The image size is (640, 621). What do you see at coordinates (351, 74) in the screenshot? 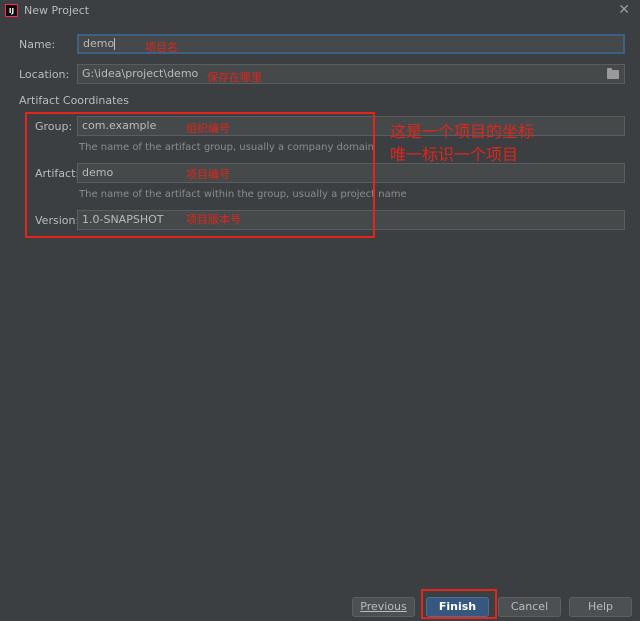
I see `location-input: G:\idea\project\demo` at bounding box center [351, 74].